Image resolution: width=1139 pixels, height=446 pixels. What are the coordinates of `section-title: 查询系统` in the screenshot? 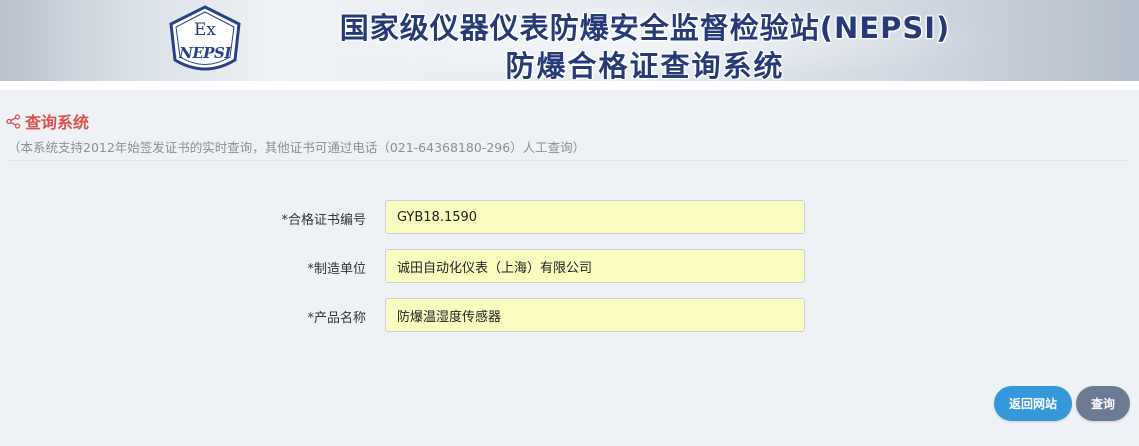 It's located at (57, 122).